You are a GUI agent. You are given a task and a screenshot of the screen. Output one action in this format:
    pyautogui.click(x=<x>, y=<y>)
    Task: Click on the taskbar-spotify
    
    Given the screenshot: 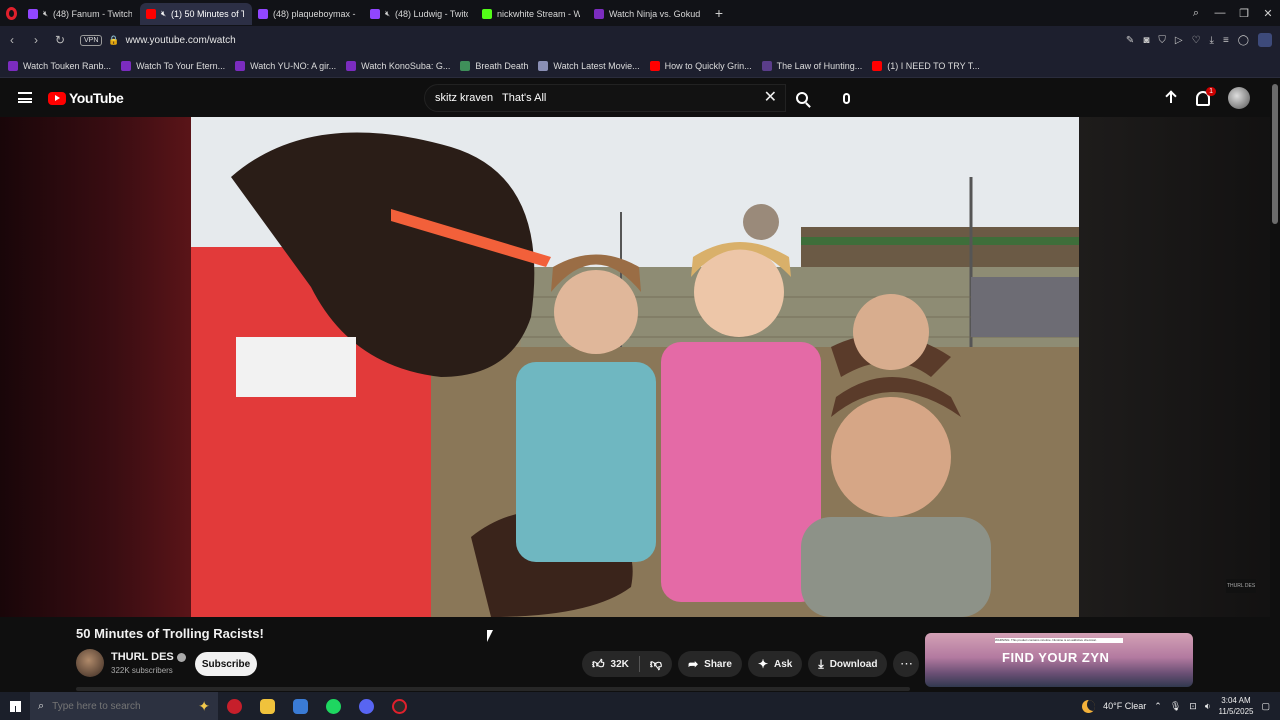 What is the action you would take?
    pyautogui.click(x=333, y=706)
    